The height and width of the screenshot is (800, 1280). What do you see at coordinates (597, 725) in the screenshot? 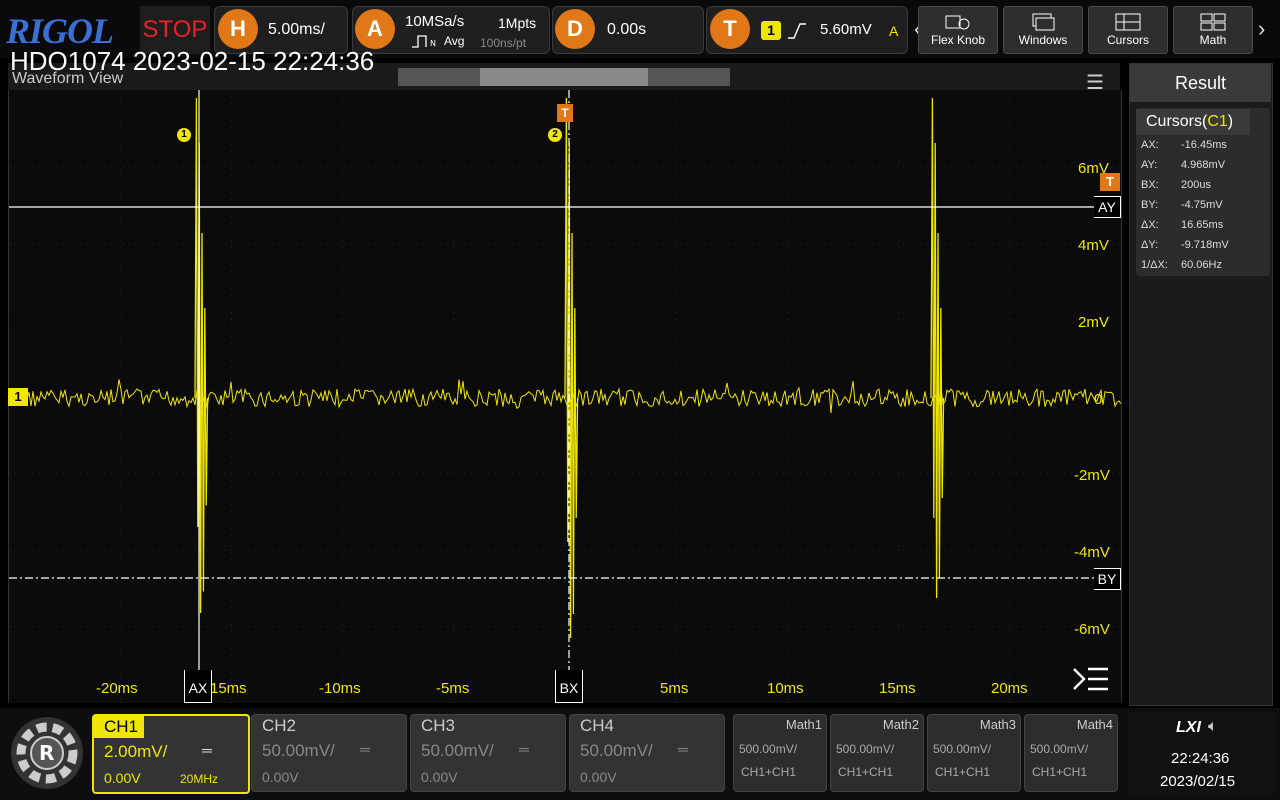
I see `channel-name: CH4` at bounding box center [597, 725].